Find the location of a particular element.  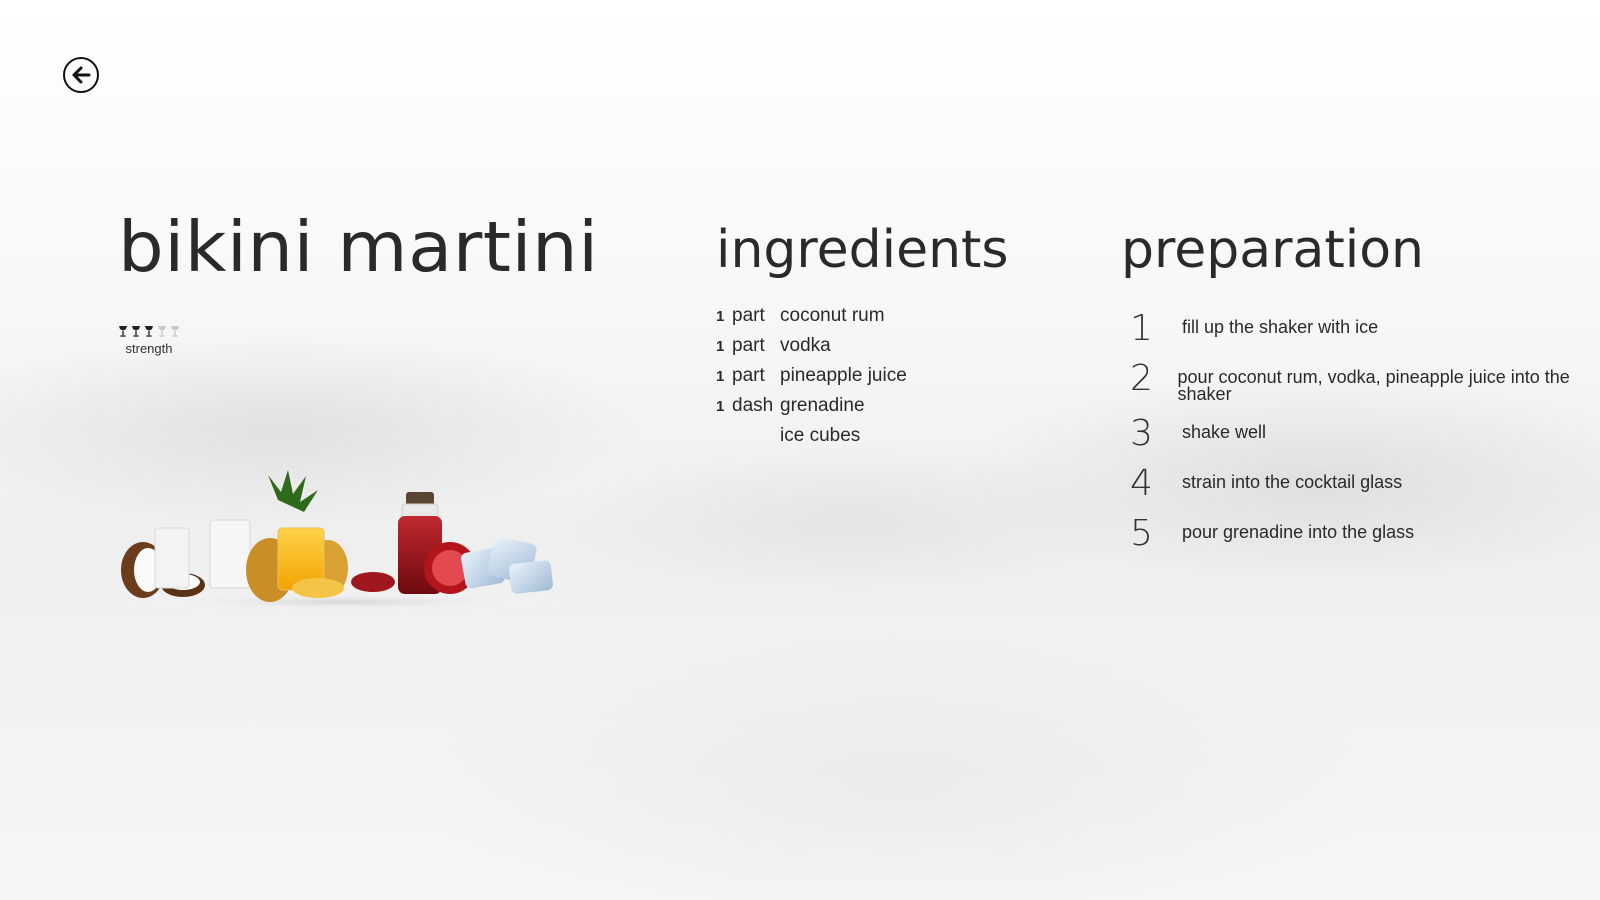

preparation-step: 3 shake well is located at coordinates (1360, 434).